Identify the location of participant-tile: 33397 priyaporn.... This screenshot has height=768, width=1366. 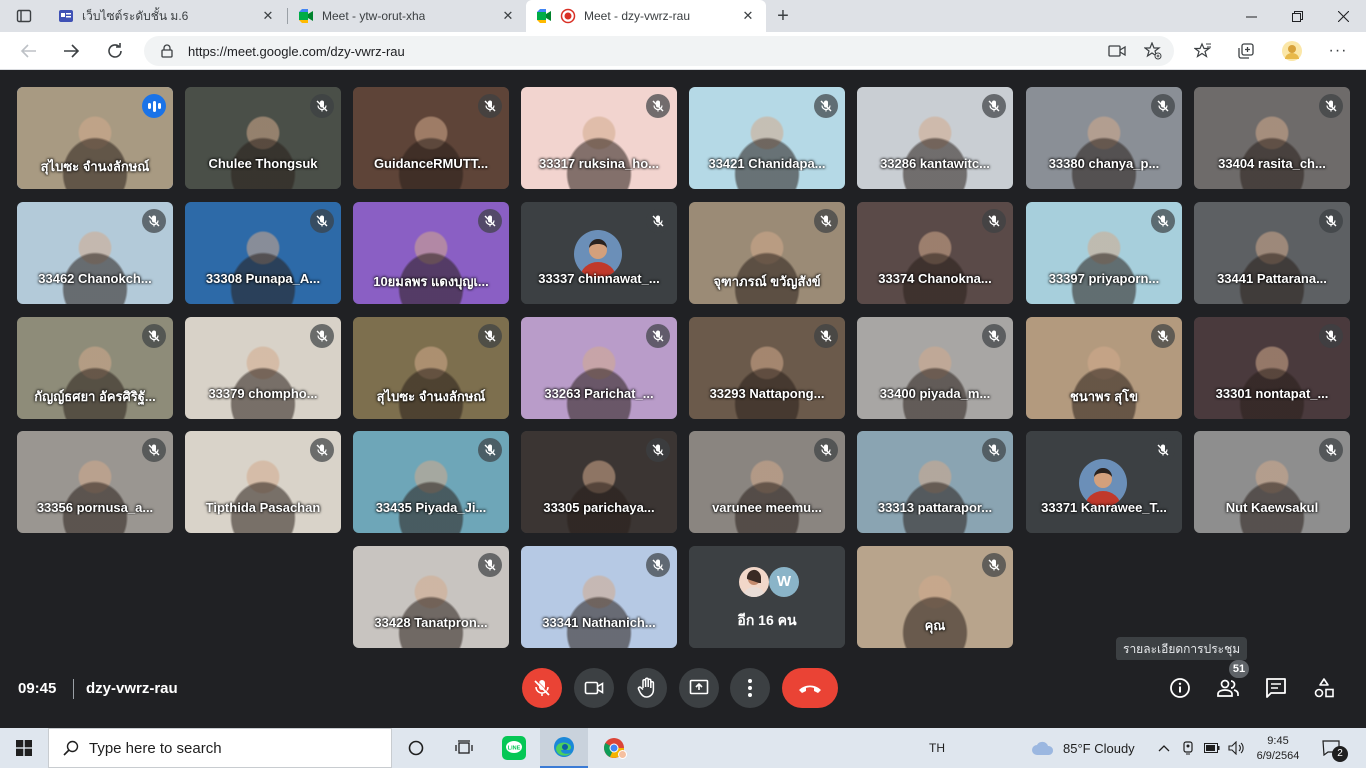
(1104, 253).